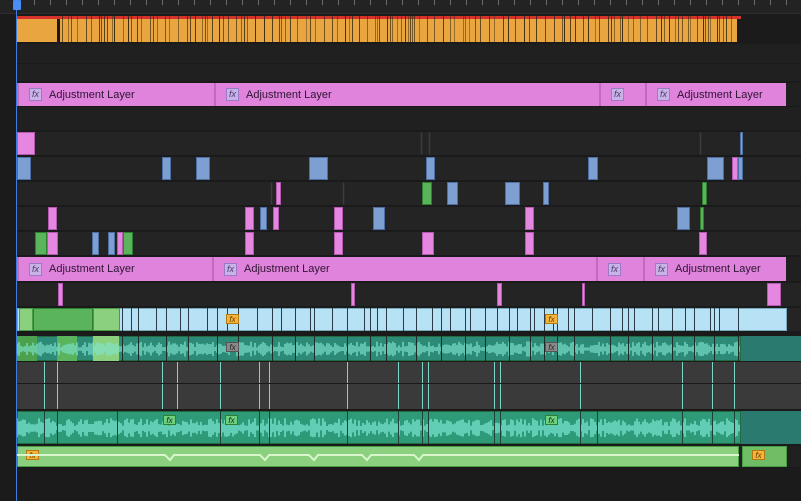  Describe the element at coordinates (409, 320) in the screenshot. I see `video-track-nested: fx fx` at that location.